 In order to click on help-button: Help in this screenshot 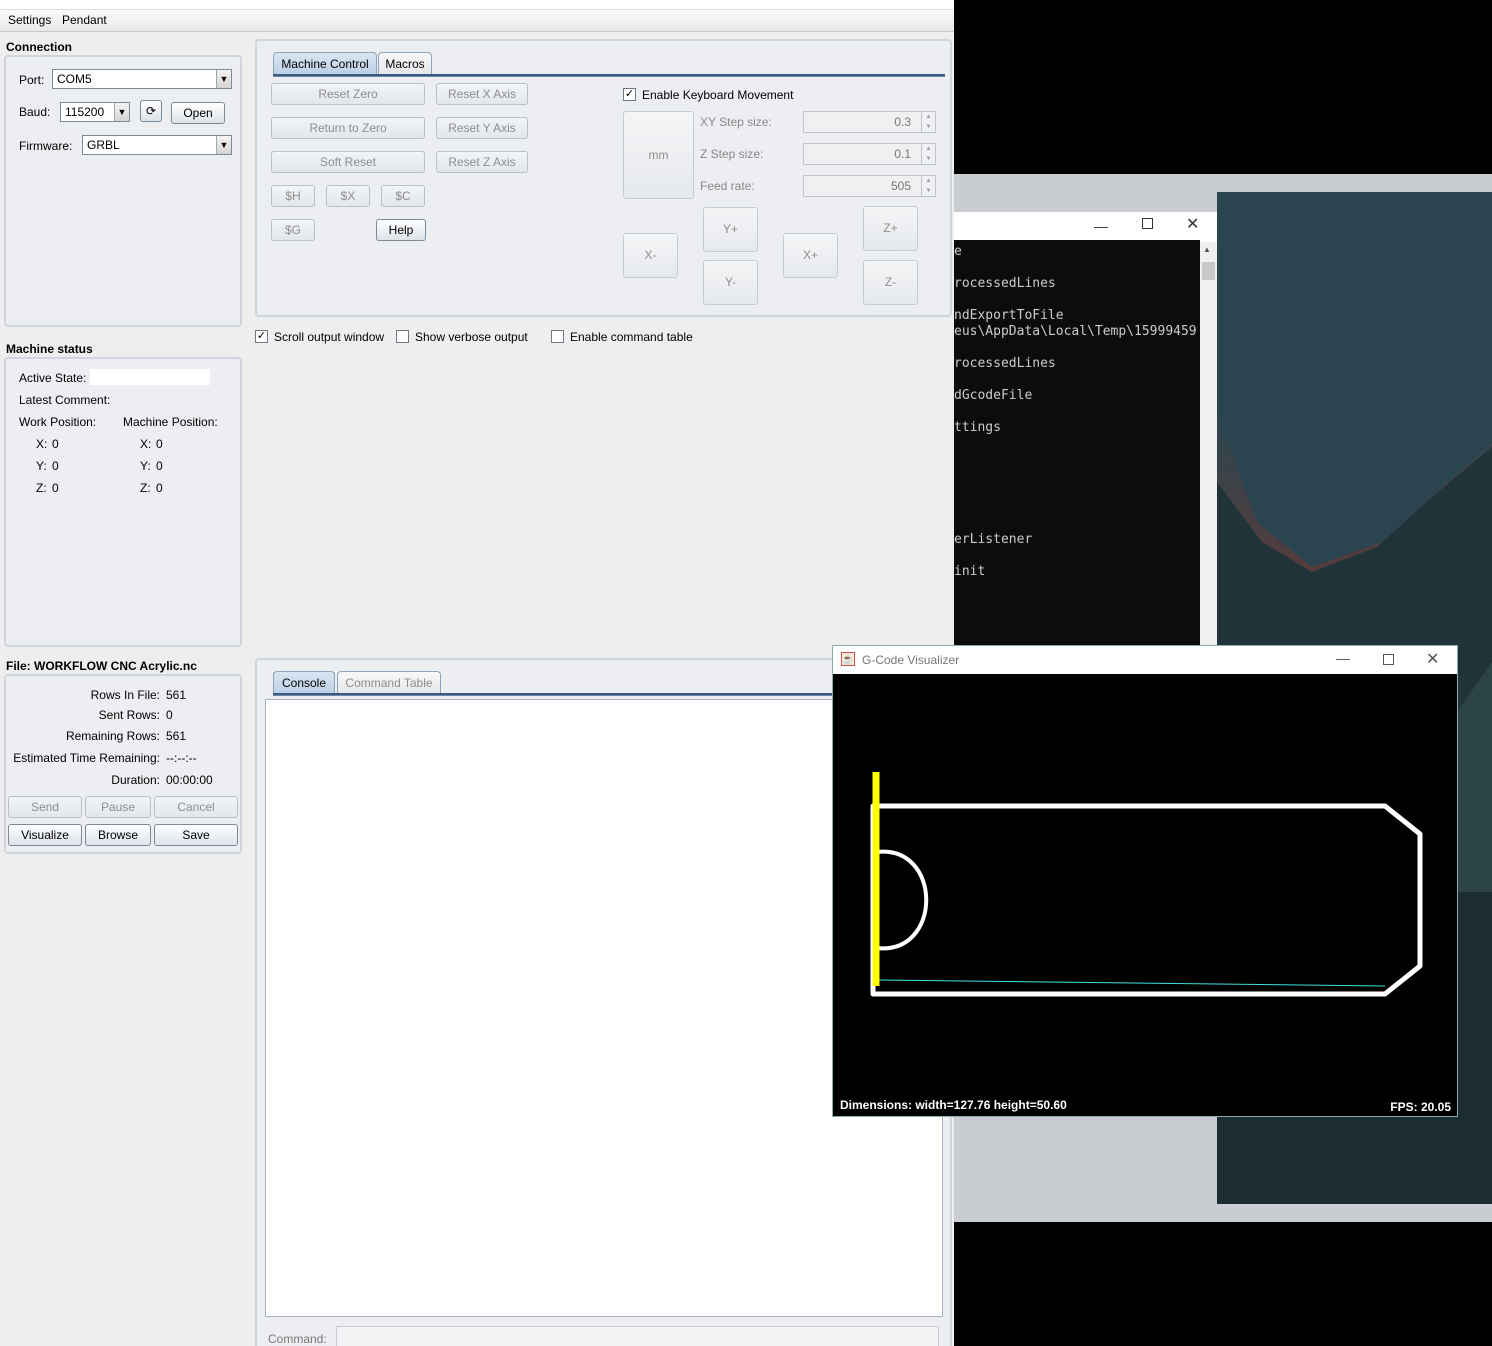, I will do `click(401, 230)`.